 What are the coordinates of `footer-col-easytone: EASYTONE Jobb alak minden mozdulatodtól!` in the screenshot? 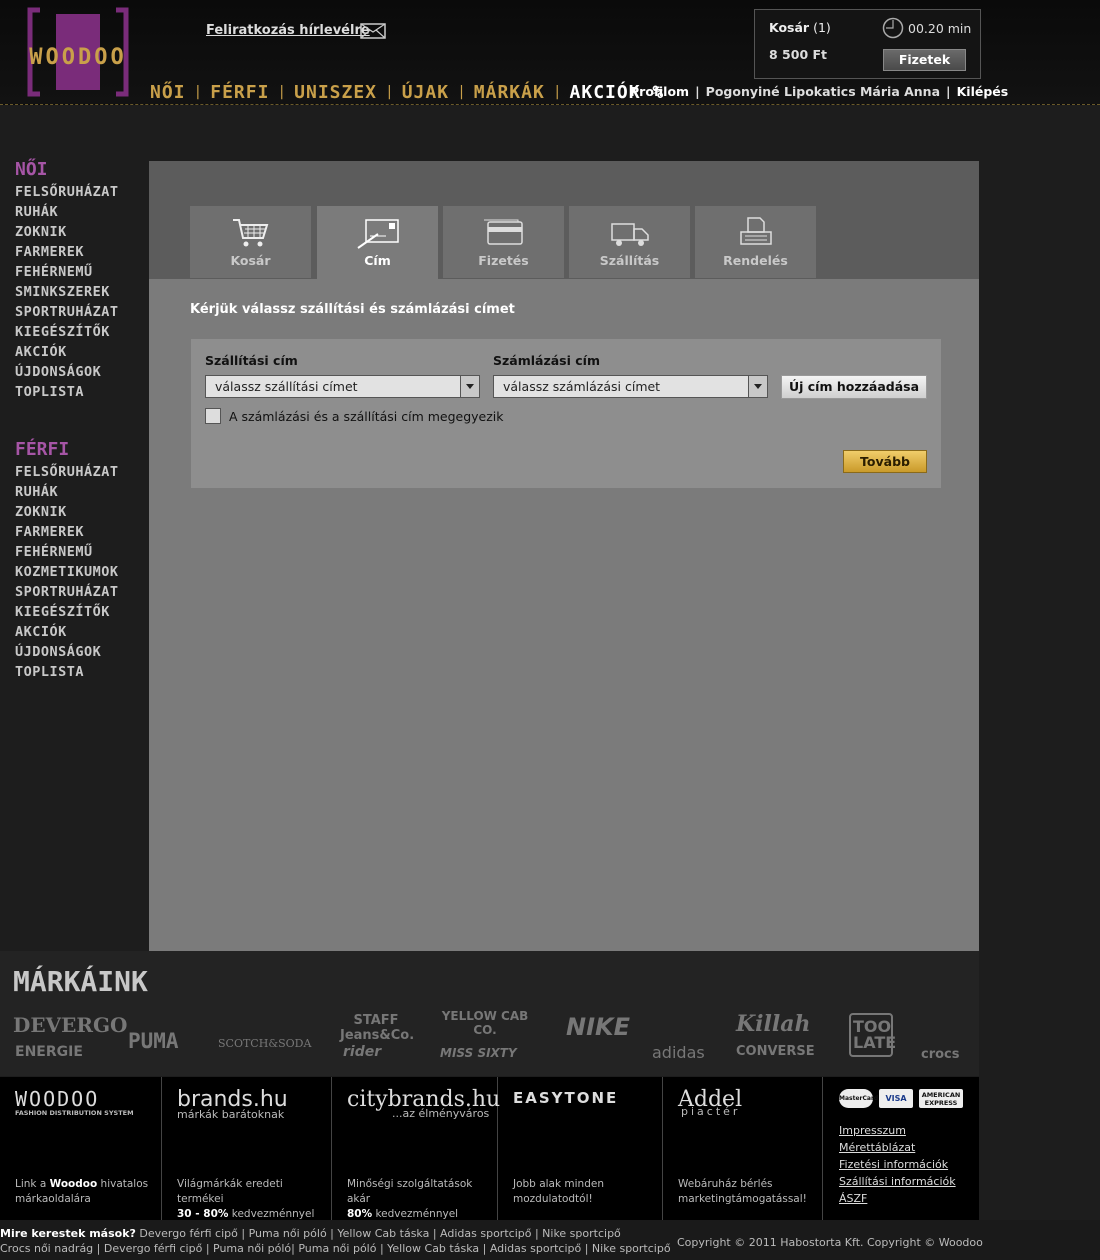 It's located at (580, 1148).